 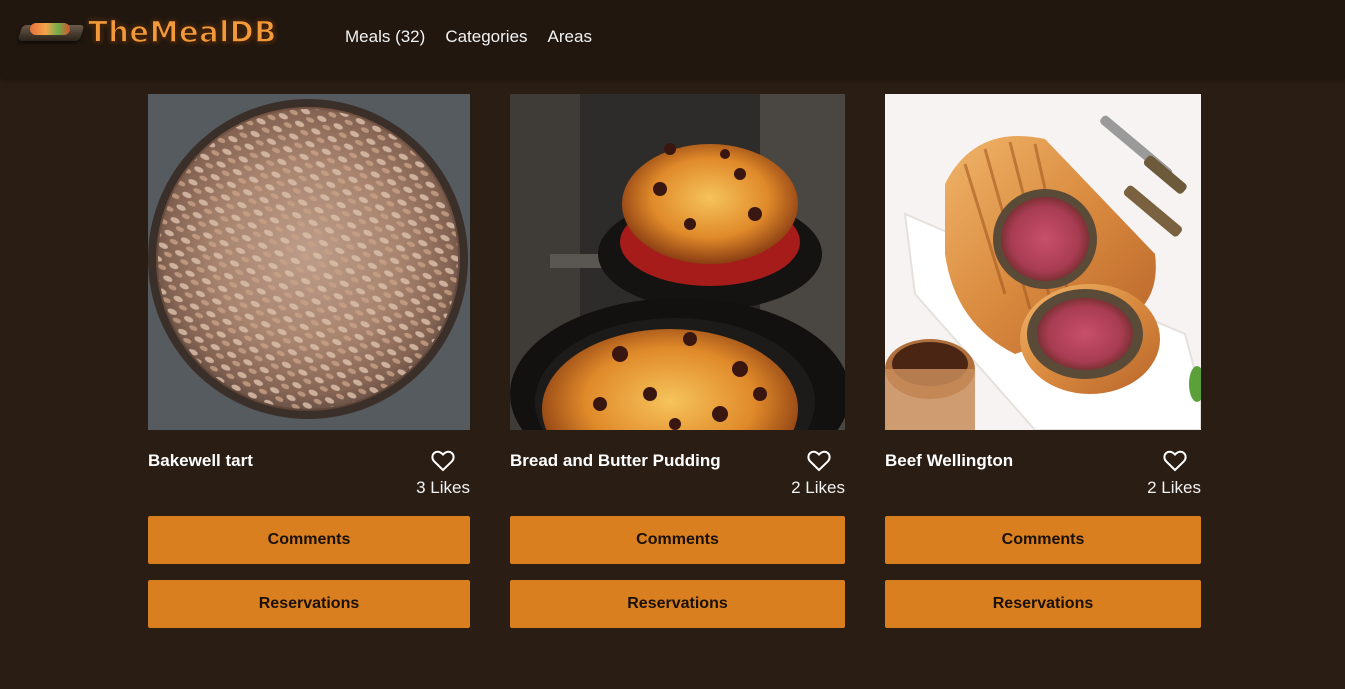 I want to click on nav-link-categories: Categories, so click(x=486, y=37).